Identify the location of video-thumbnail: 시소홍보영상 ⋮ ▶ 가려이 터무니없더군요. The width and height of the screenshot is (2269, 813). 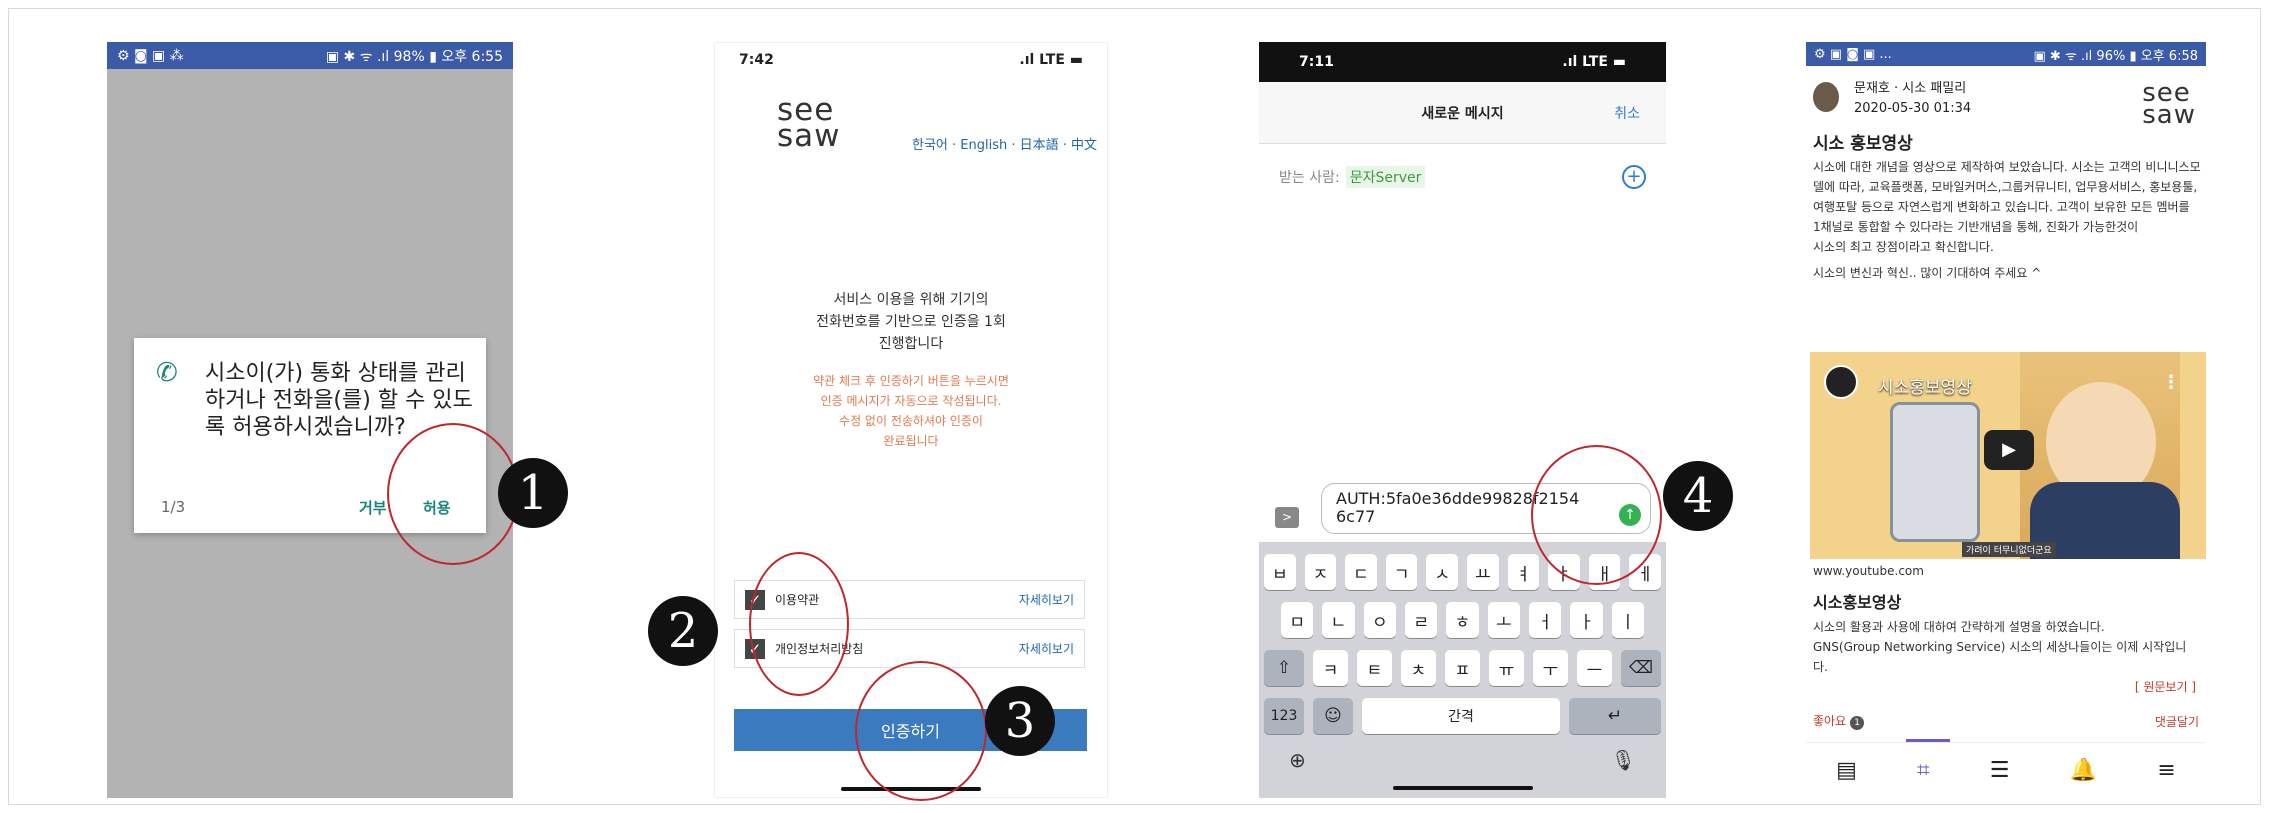
(2008, 455).